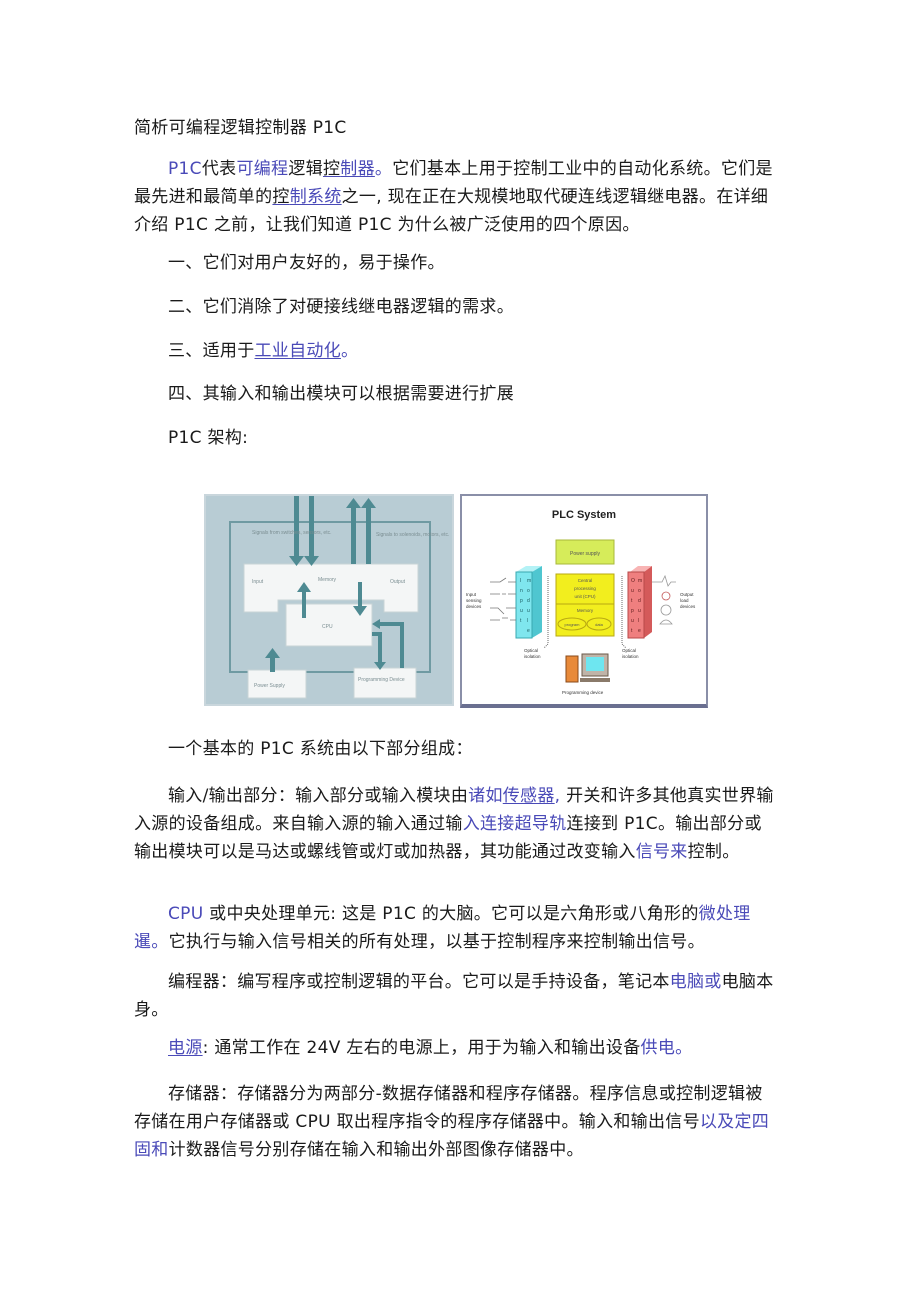 This screenshot has width=920, height=1301. Describe the element at coordinates (662, 852) in the screenshot. I see `inline-link: 信号来` at that location.